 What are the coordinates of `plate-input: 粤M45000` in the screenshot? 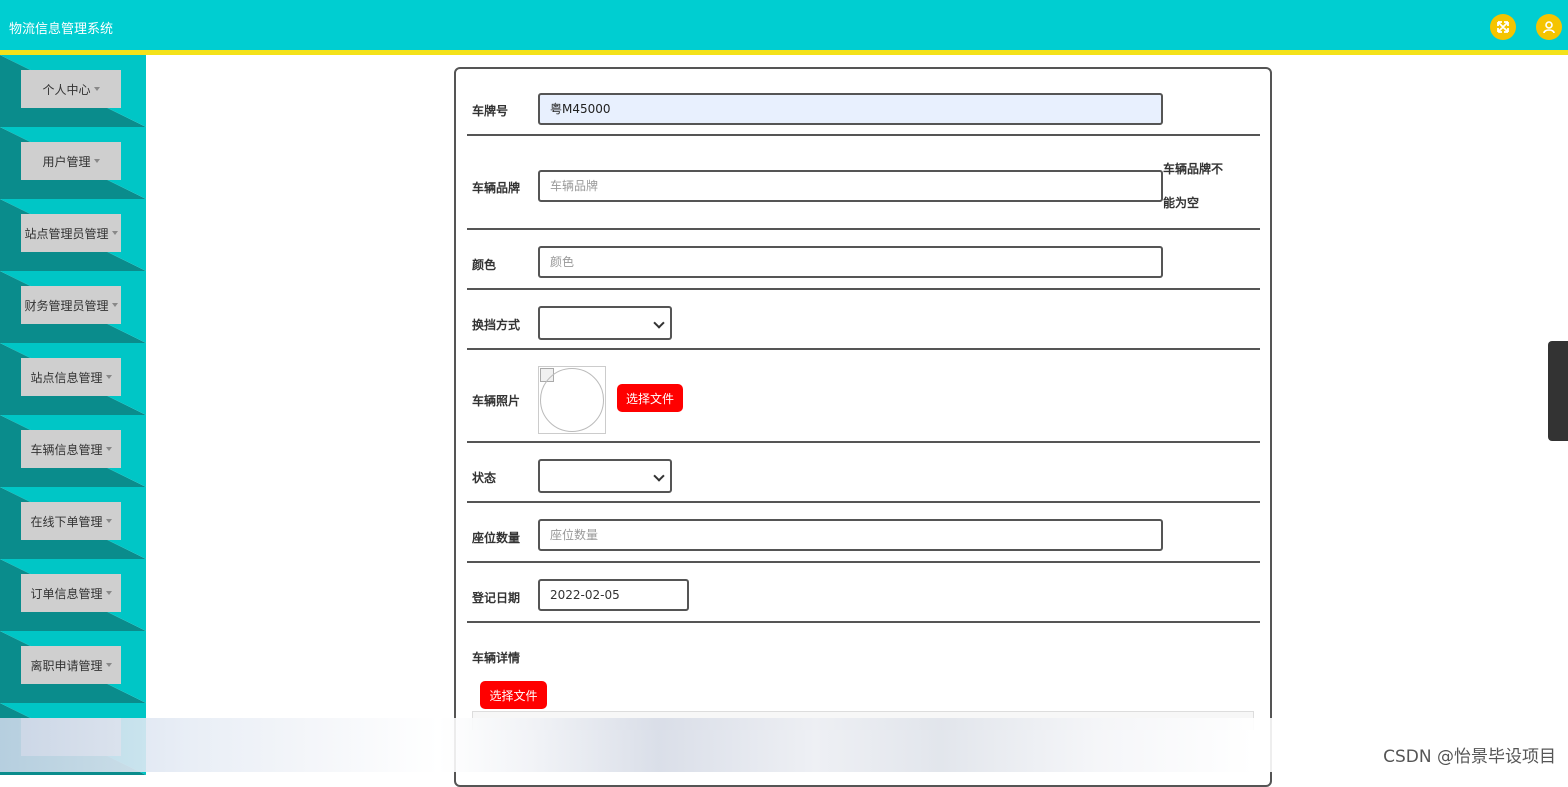 It's located at (850, 109).